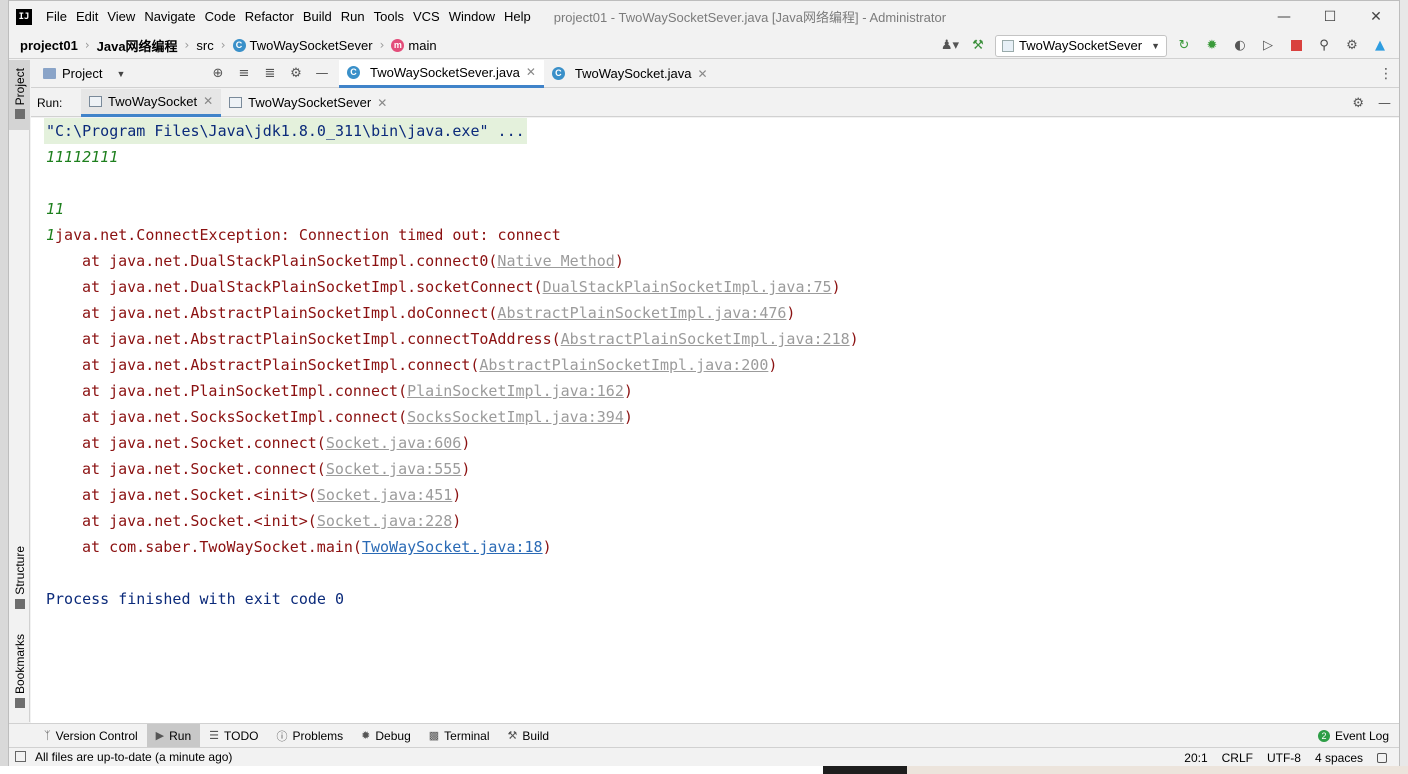 This screenshot has height=774, width=1408. I want to click on menu-help: Help, so click(517, 16).